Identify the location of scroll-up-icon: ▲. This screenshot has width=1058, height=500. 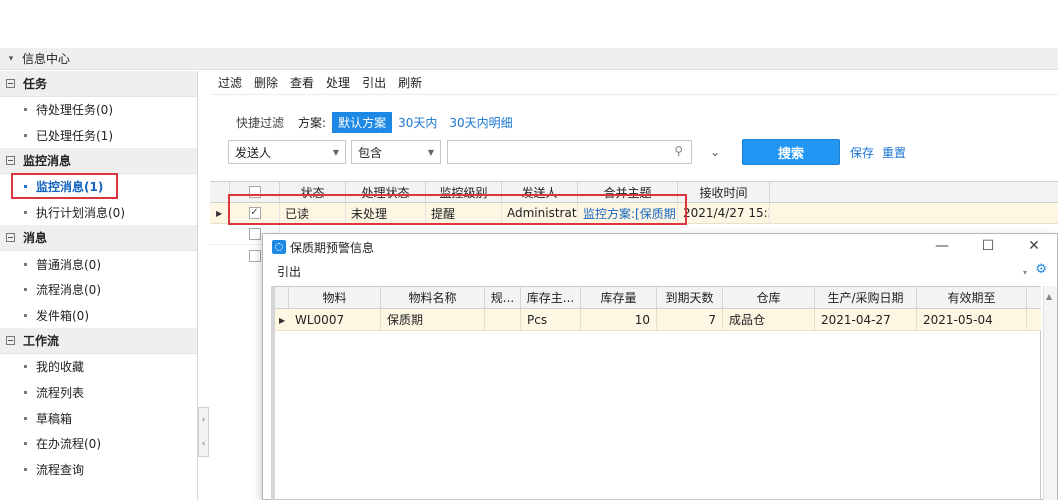
(1049, 296).